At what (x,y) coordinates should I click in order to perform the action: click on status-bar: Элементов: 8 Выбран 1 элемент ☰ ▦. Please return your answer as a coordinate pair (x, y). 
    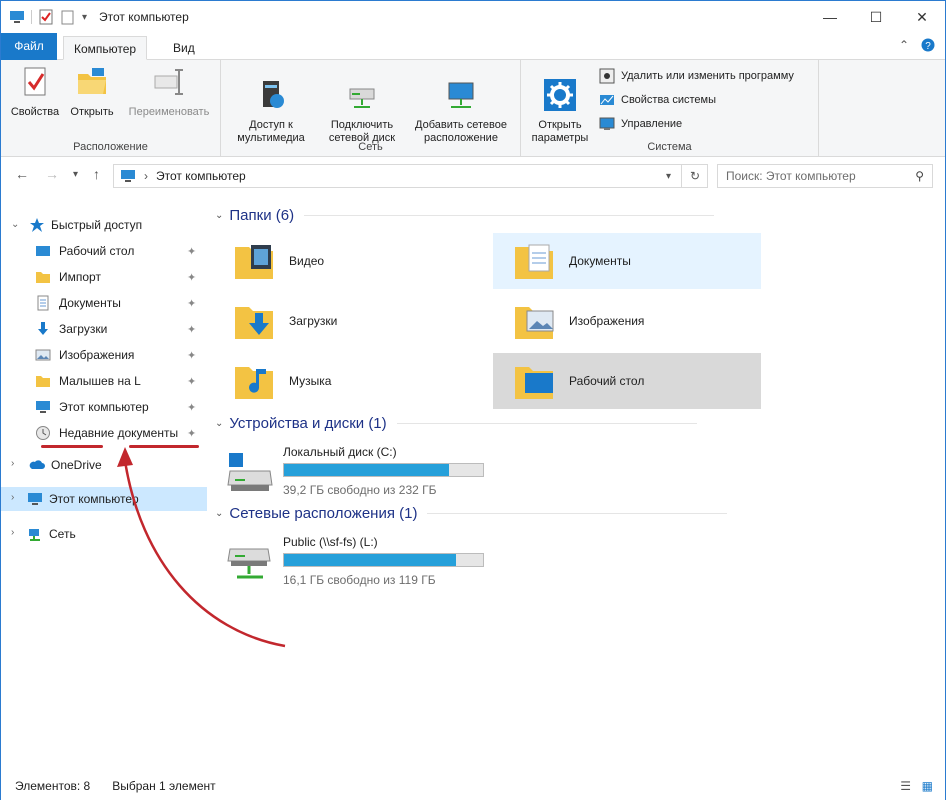
    Looking at the image, I should click on (473, 786).